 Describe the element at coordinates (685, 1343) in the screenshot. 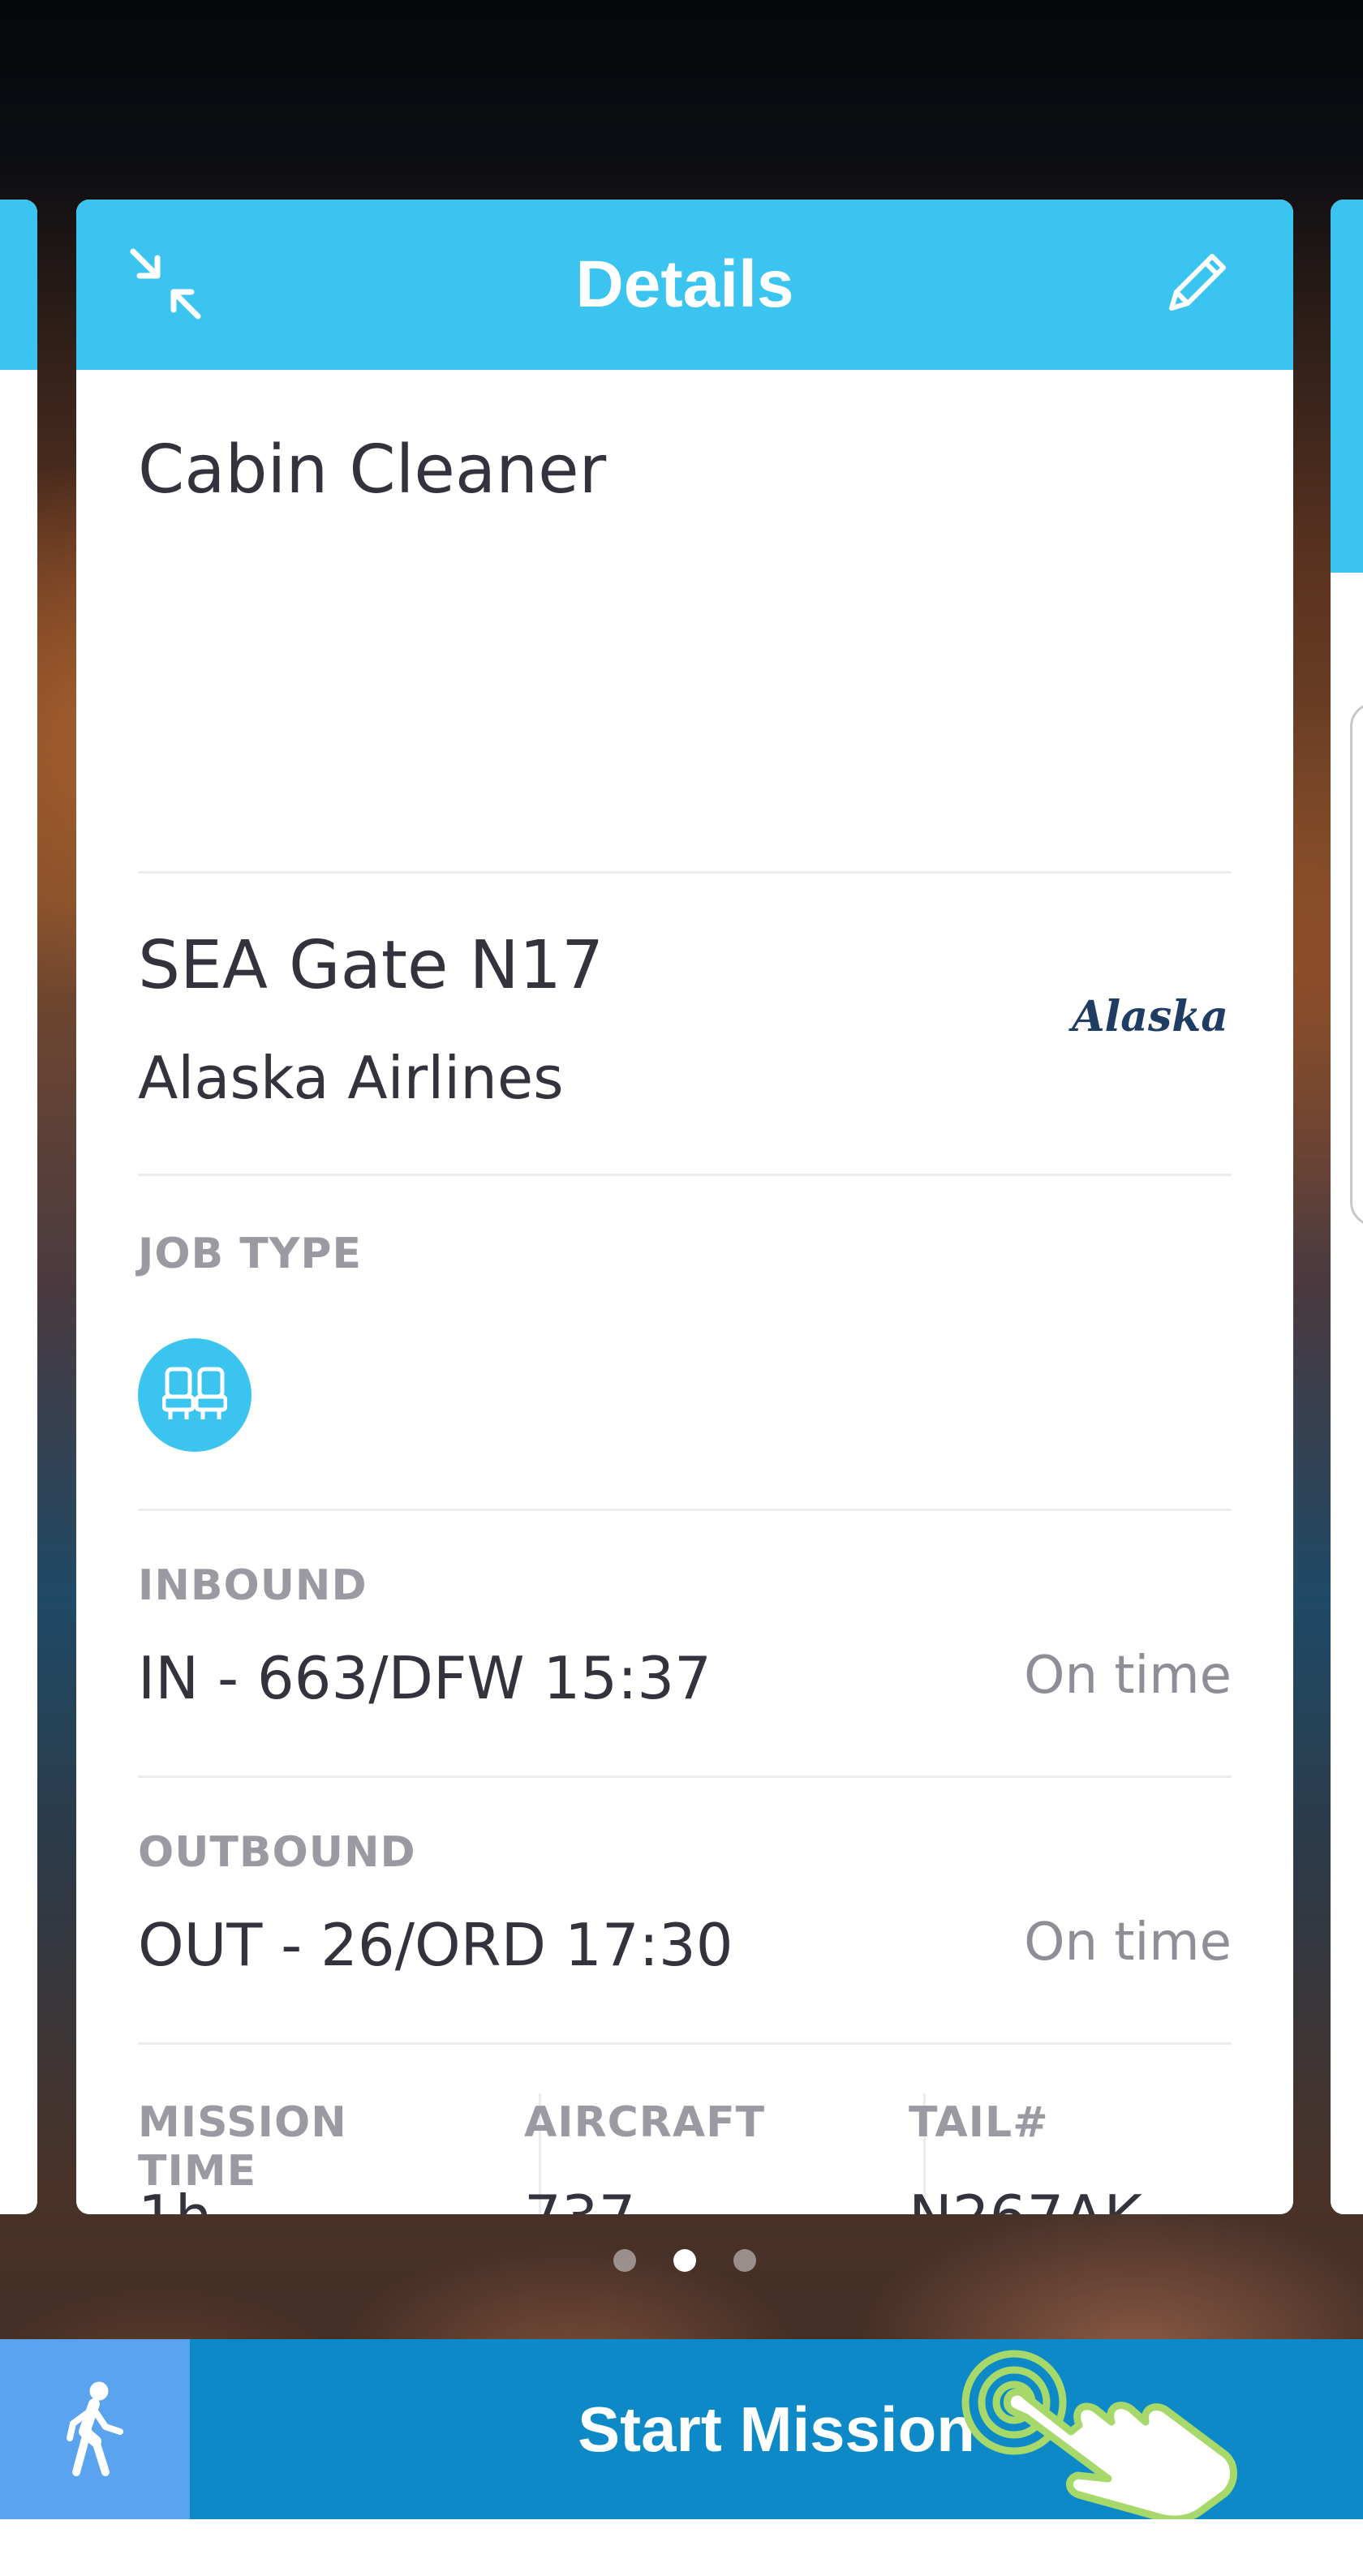

I see `job-type-section: JOB TYPE` at that location.